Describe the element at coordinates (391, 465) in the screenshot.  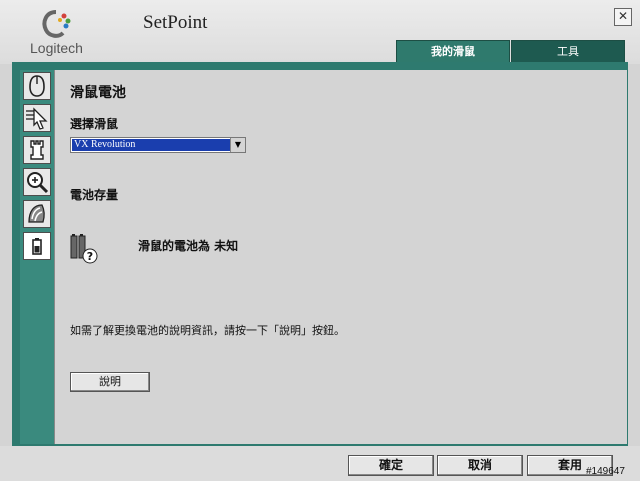
I see `ok-button: 確定` at that location.